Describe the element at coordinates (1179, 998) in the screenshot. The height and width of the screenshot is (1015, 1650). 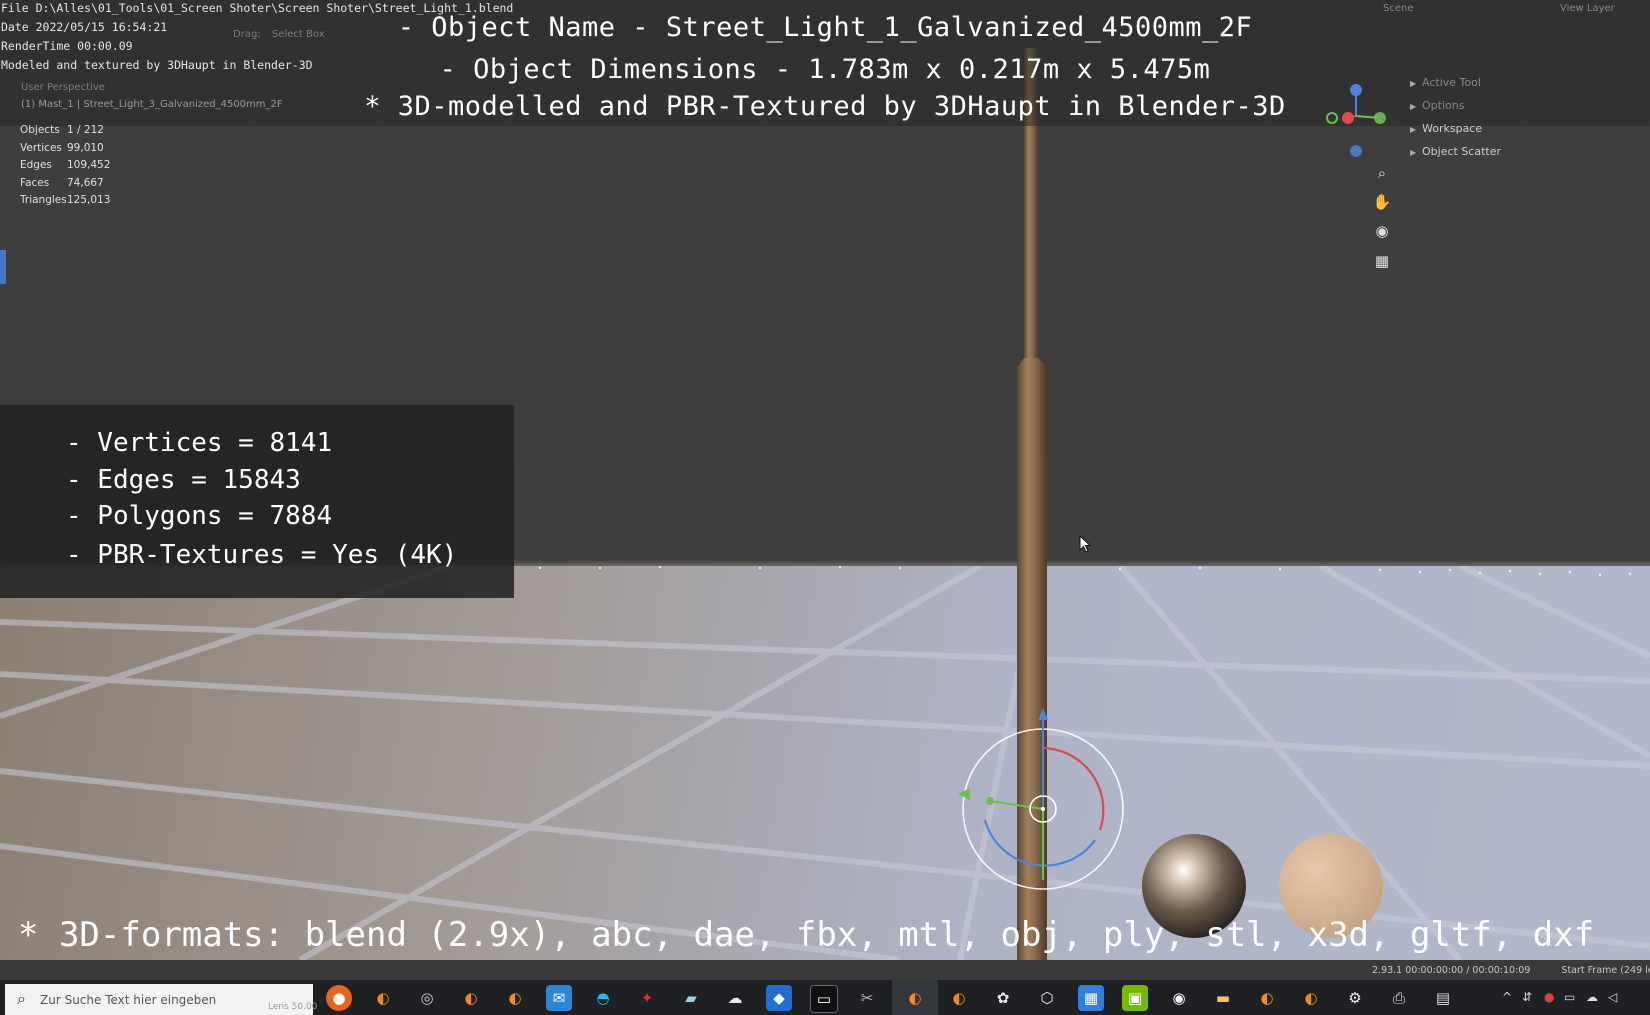
I see `circle-app-icon: ◉` at that location.